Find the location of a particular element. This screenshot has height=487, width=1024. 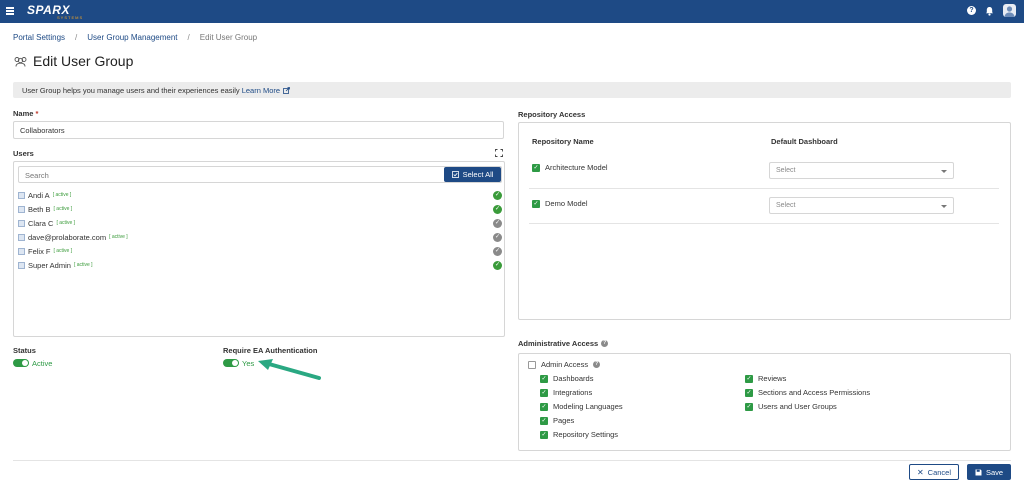

breadcrumb-user-group-management: User Group Management is located at coordinates (132, 37).